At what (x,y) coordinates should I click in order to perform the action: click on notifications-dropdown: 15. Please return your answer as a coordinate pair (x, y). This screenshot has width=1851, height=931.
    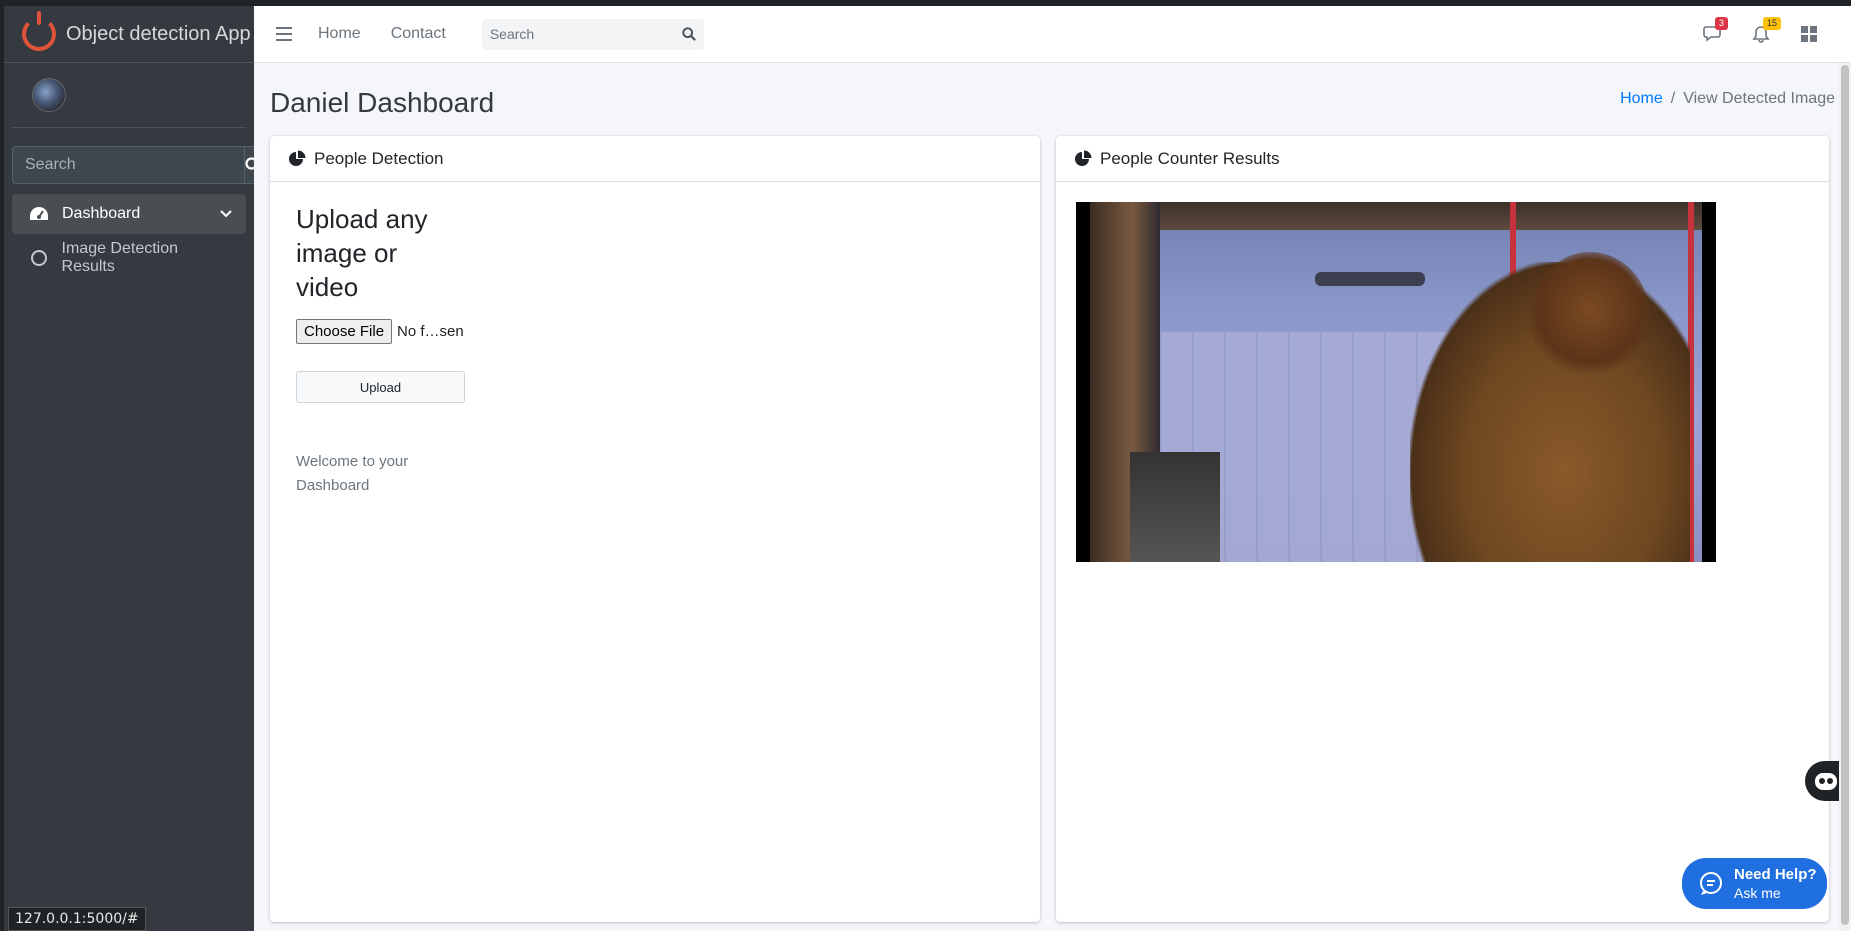
    Looking at the image, I should click on (1761, 30).